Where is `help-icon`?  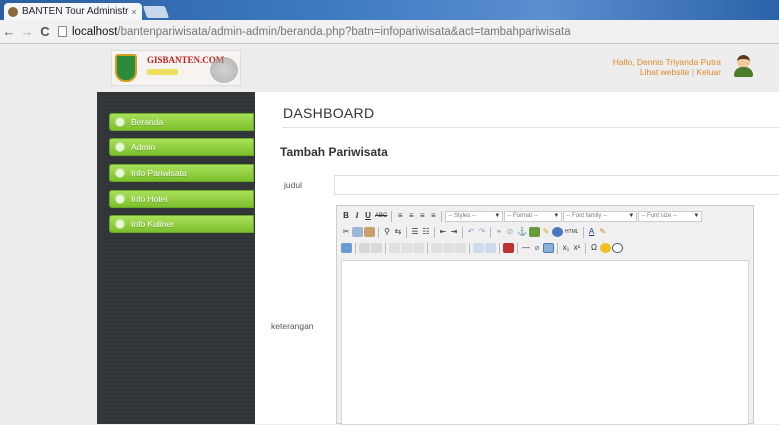 help-icon is located at coordinates (557, 232).